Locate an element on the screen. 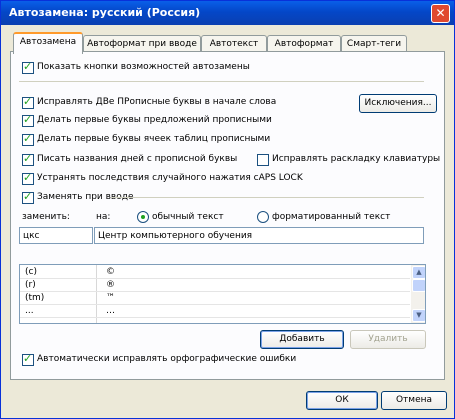 This screenshot has width=455, height=419. list-scrollbar: ▲ ▼ is located at coordinates (418, 294).